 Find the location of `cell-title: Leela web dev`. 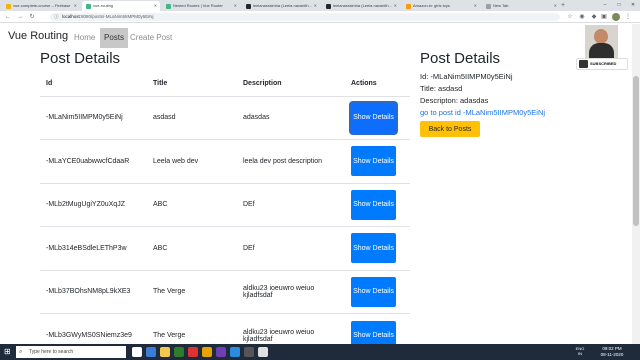

cell-title: Leela web dev is located at coordinates (192, 161).